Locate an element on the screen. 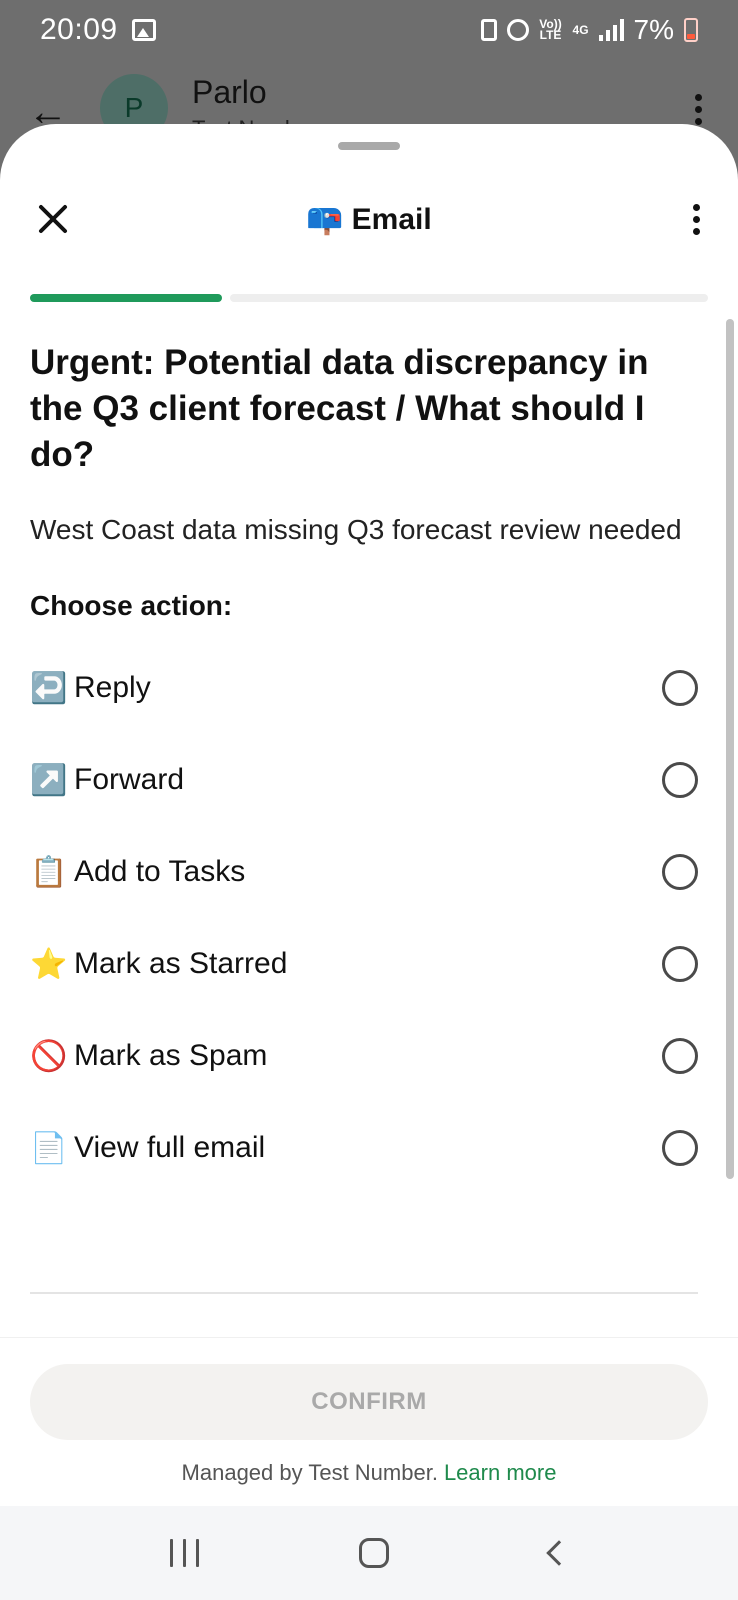 The width and height of the screenshot is (738, 1600). option-mark-spam: 🚫 Mark as Spam is located at coordinates (364, 1056).